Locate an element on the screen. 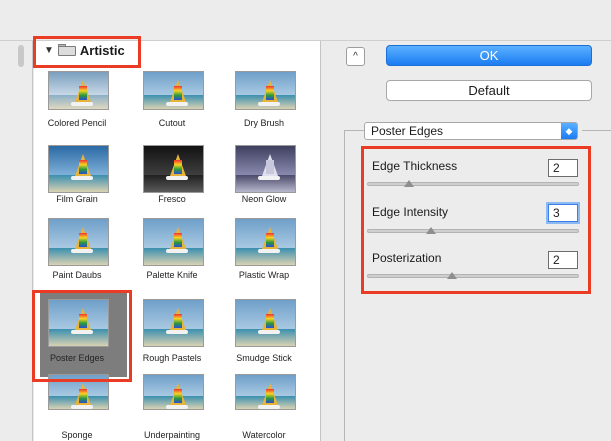  ok-button: OK is located at coordinates (489, 55).